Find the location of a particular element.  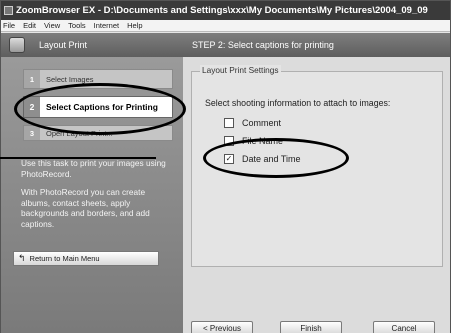

menu-internet: Internet is located at coordinates (106, 25).